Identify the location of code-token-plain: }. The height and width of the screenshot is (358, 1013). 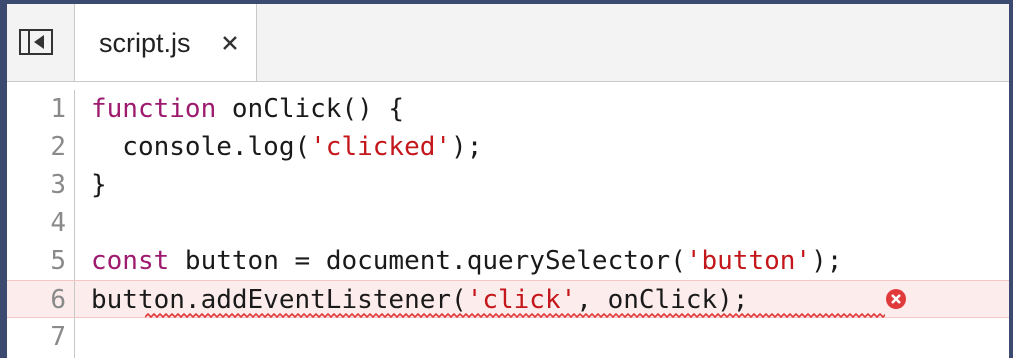
(99, 185).